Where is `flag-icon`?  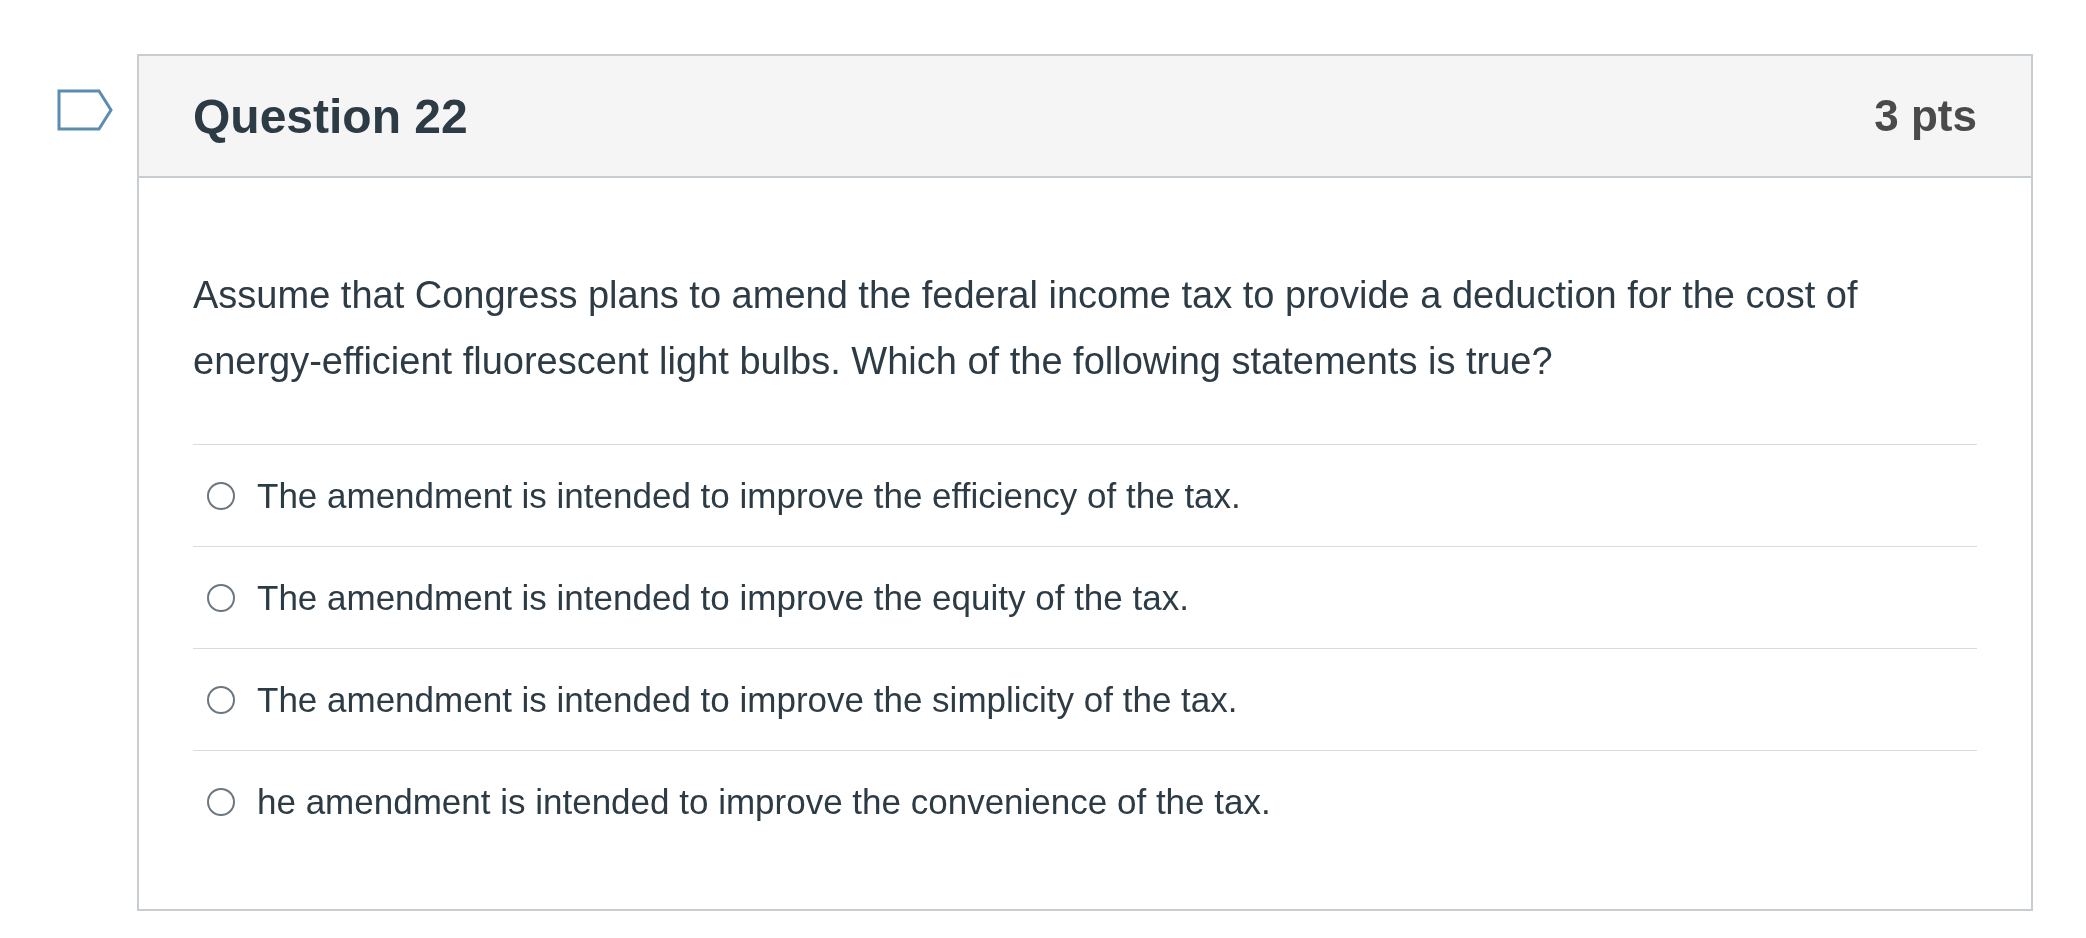 flag-icon is located at coordinates (85, 110).